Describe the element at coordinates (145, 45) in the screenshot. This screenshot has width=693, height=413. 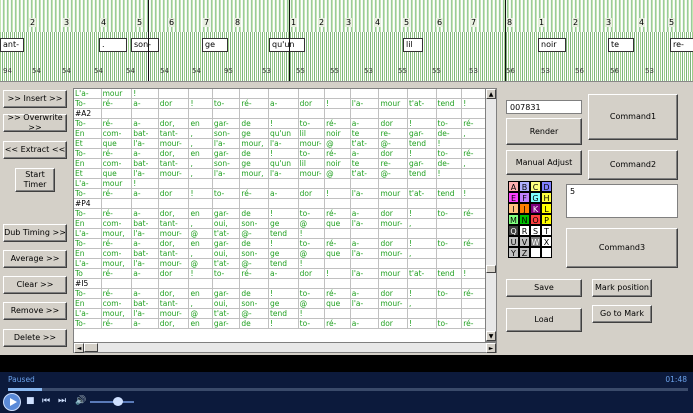
I see `timeline-syllable-box: son-` at that location.